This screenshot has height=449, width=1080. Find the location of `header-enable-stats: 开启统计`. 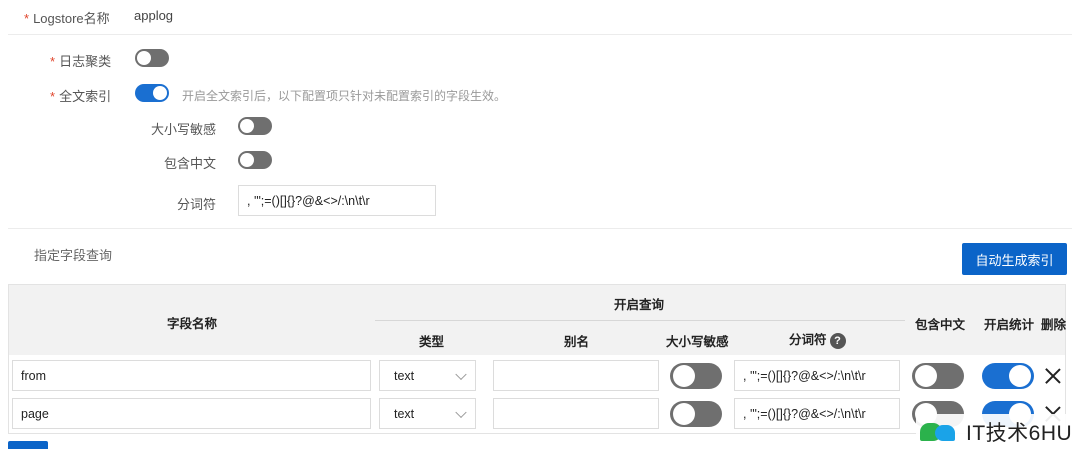

header-enable-stats: 开启统计 is located at coordinates (1009, 325).